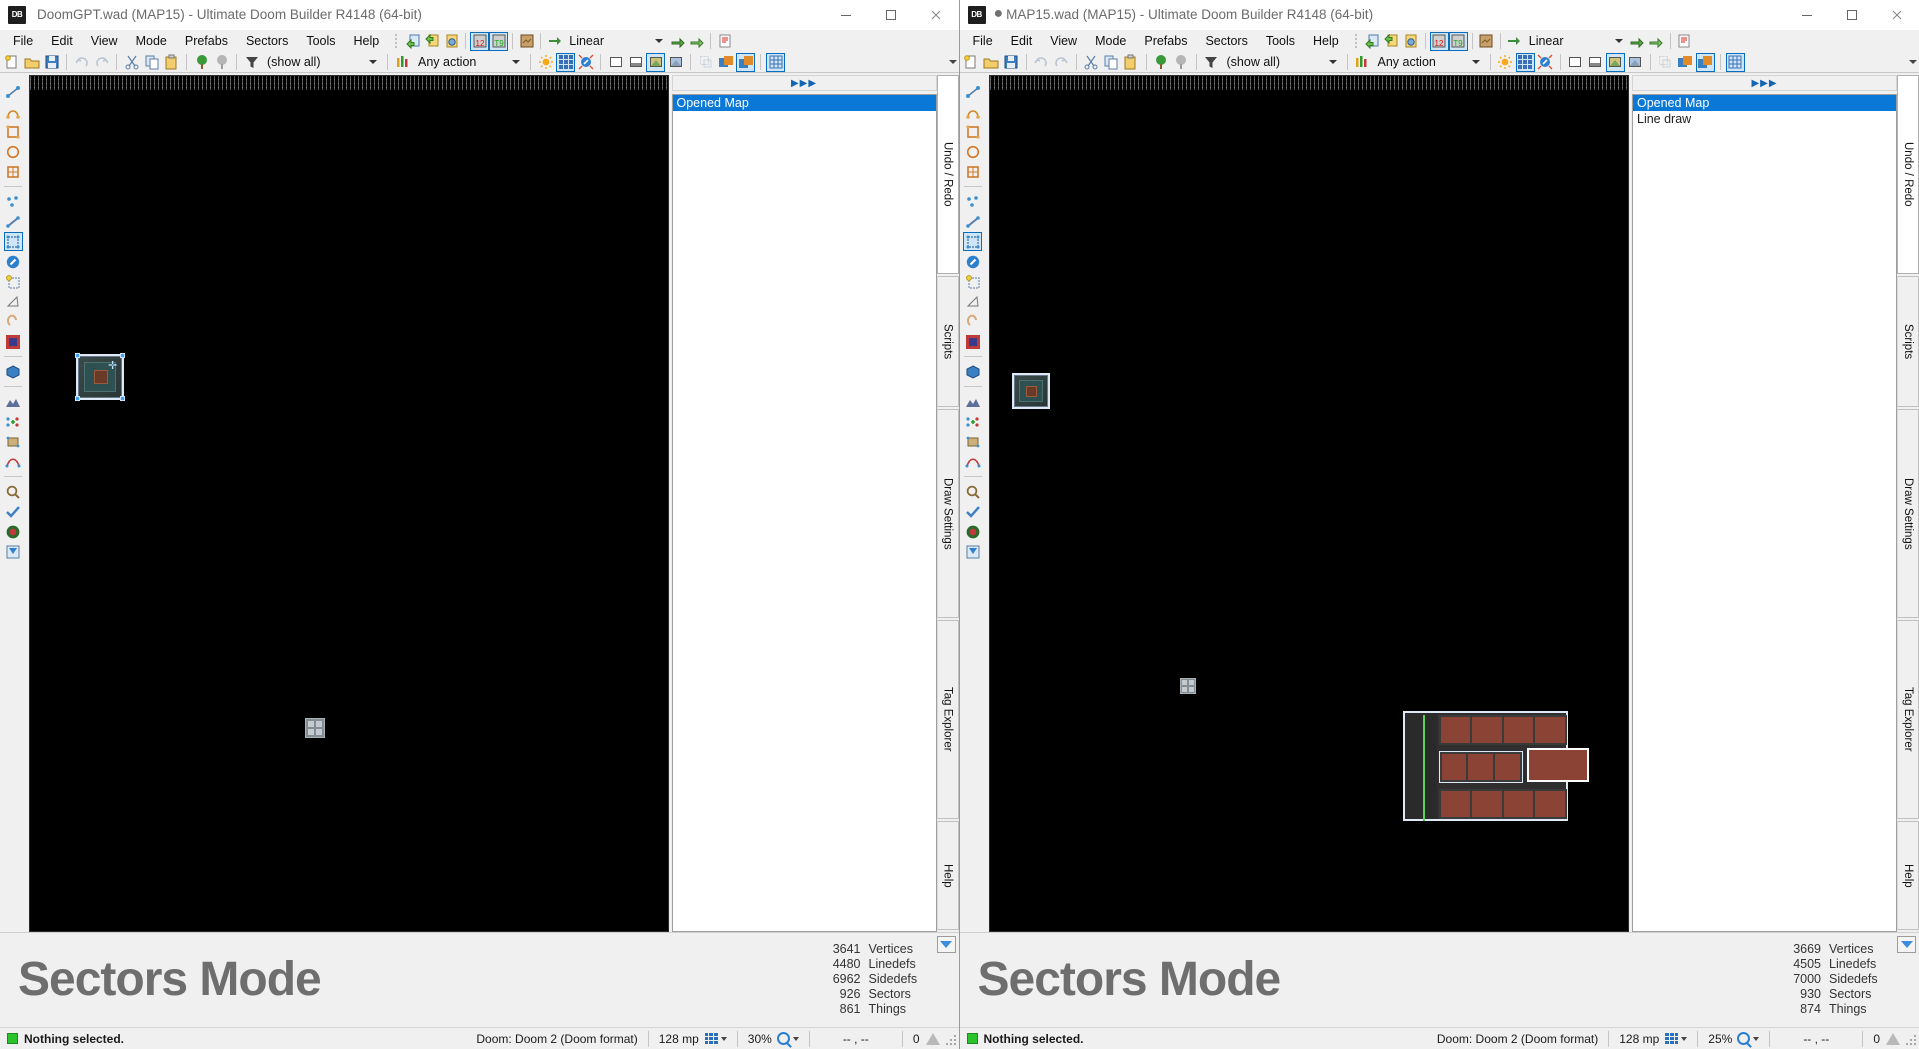  Describe the element at coordinates (705, 62) in the screenshot. I see `selection-copy-icon` at that location.